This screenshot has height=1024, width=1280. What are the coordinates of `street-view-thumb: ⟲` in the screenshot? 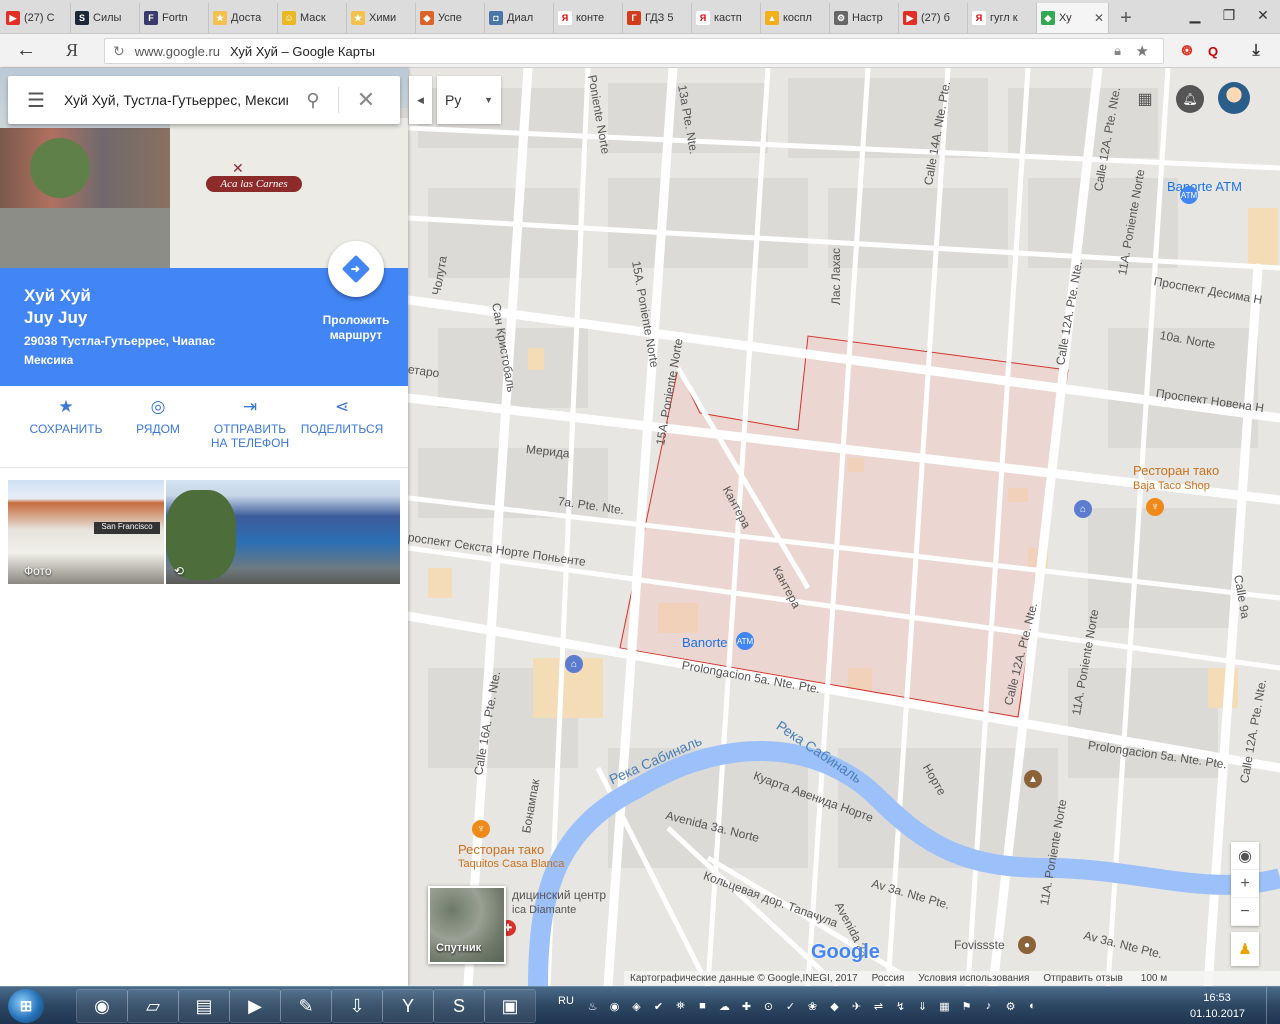 It's located at (283, 532).